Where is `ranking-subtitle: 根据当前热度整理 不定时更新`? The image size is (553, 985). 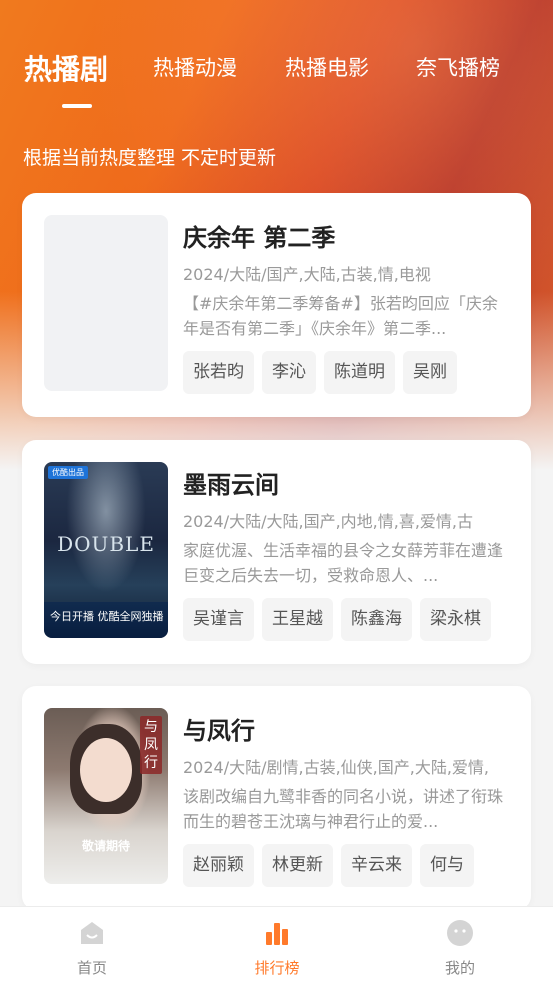 ranking-subtitle: 根据当前热度整理 不定时更新 is located at coordinates (150, 158).